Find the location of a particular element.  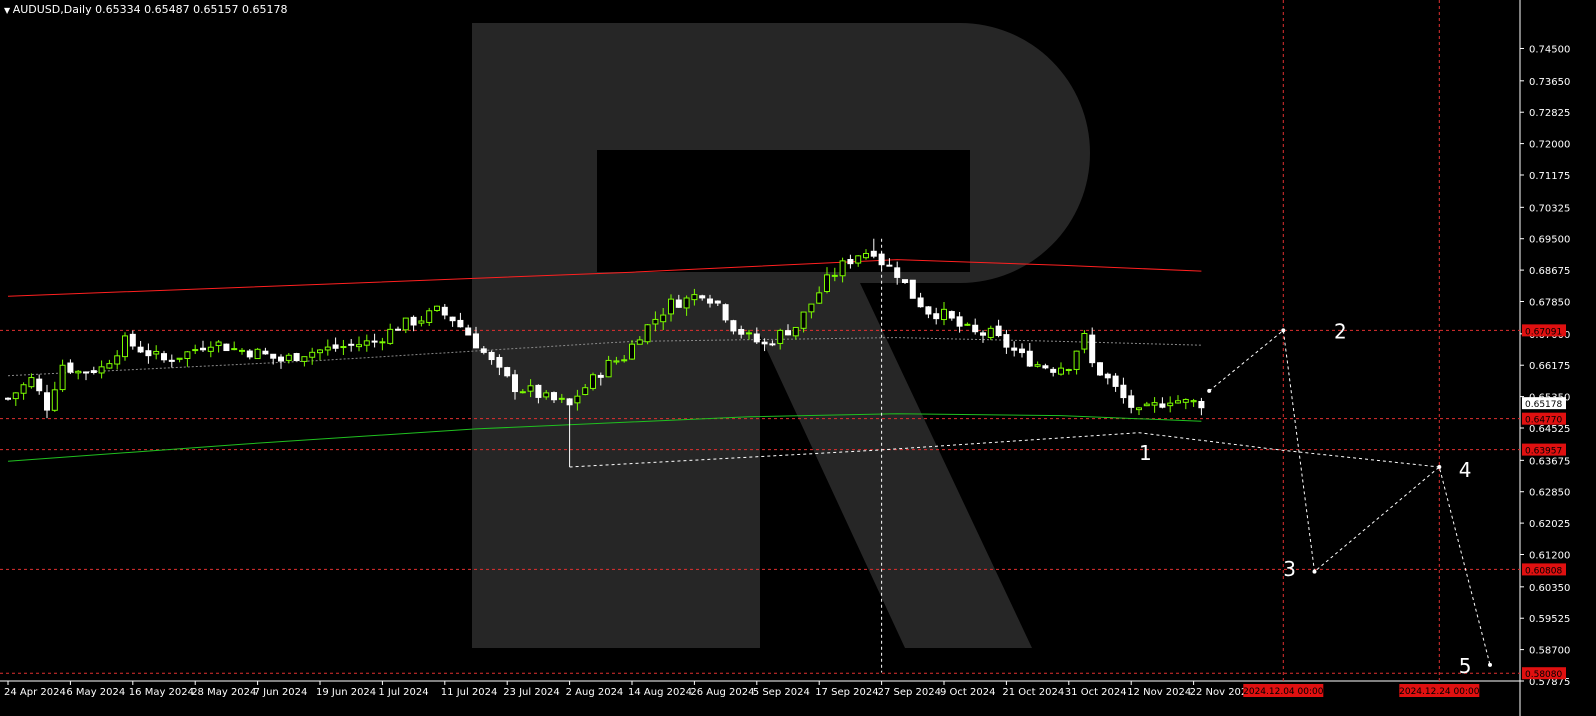

y-tick-label: 0.62850 is located at coordinates (1549, 493).